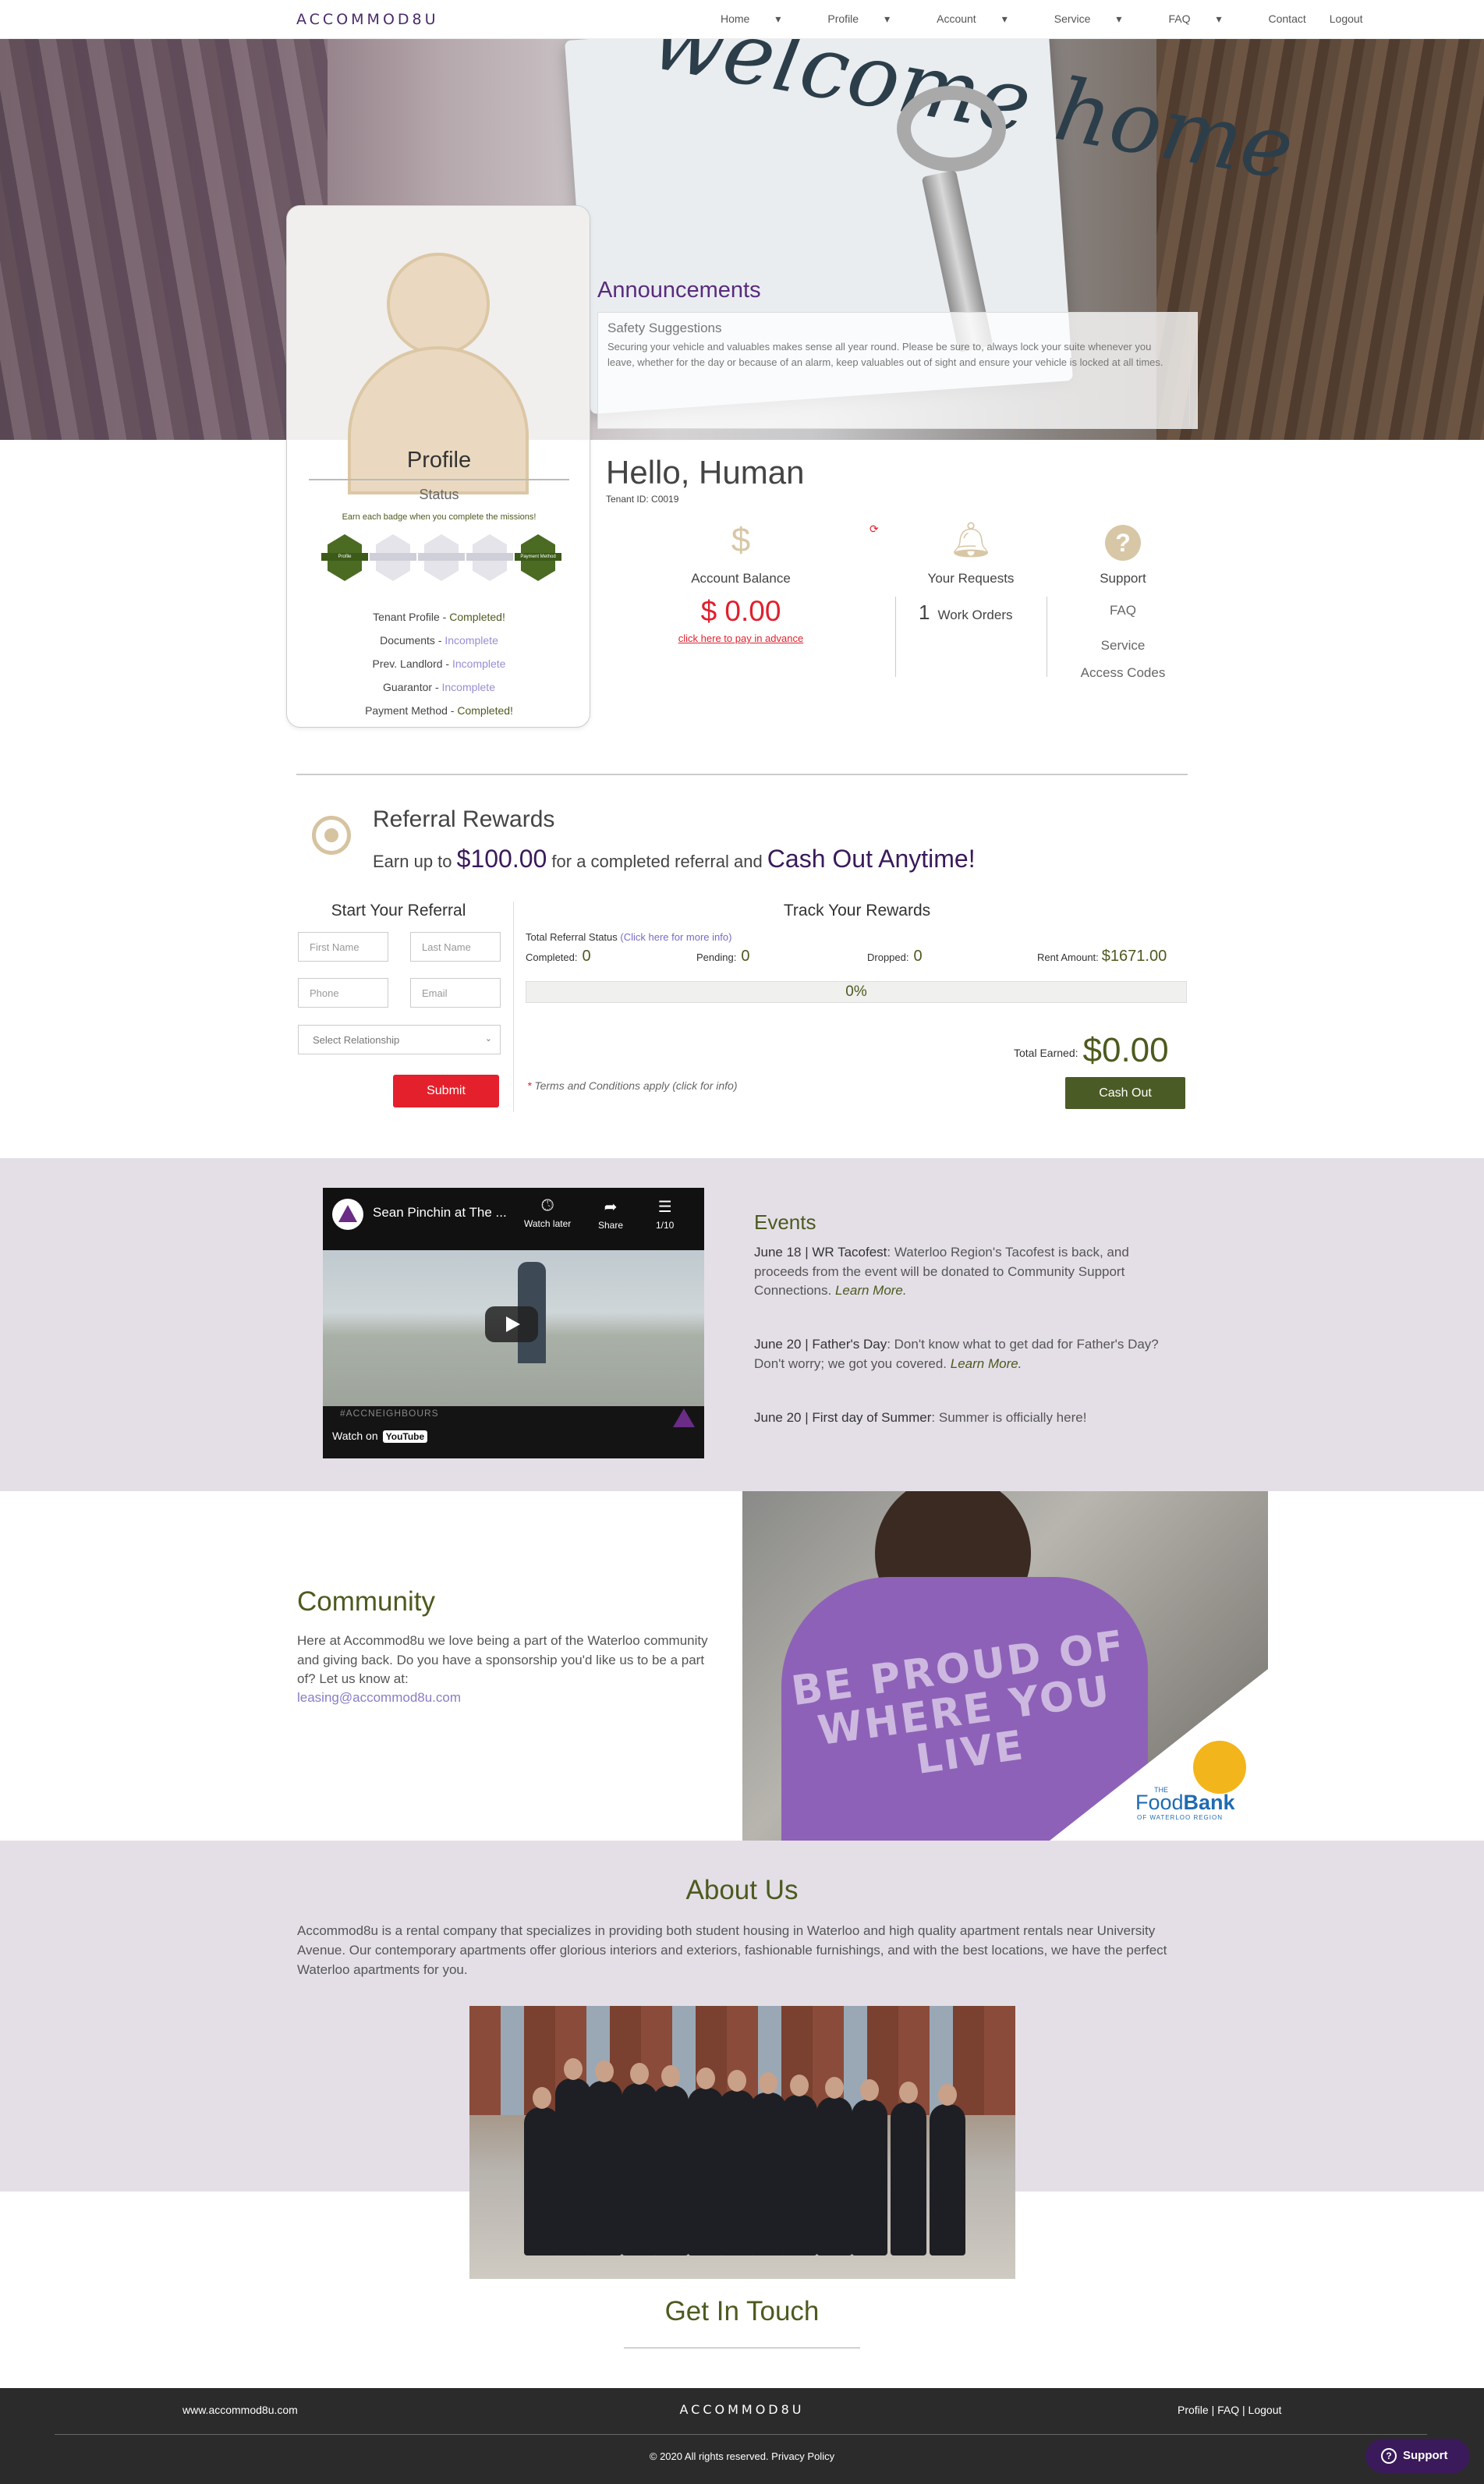  Describe the element at coordinates (1123, 610) in the screenshot. I see `support-faq-link: FAQ` at that location.